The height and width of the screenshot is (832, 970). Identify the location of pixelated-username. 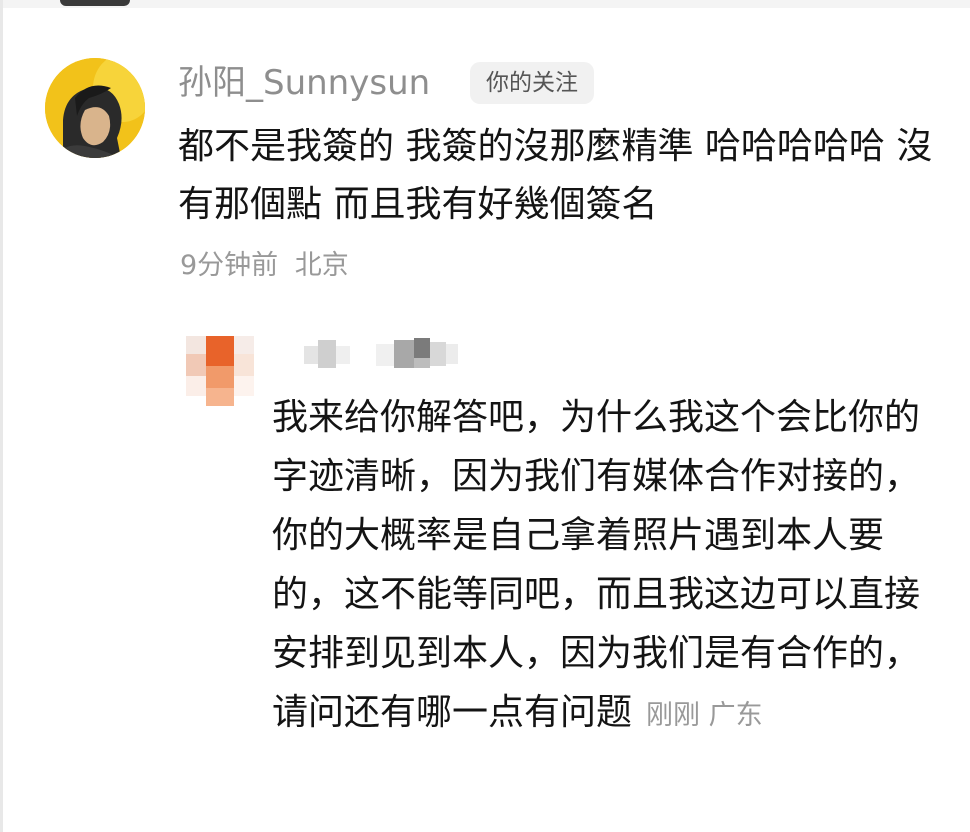
(381, 353).